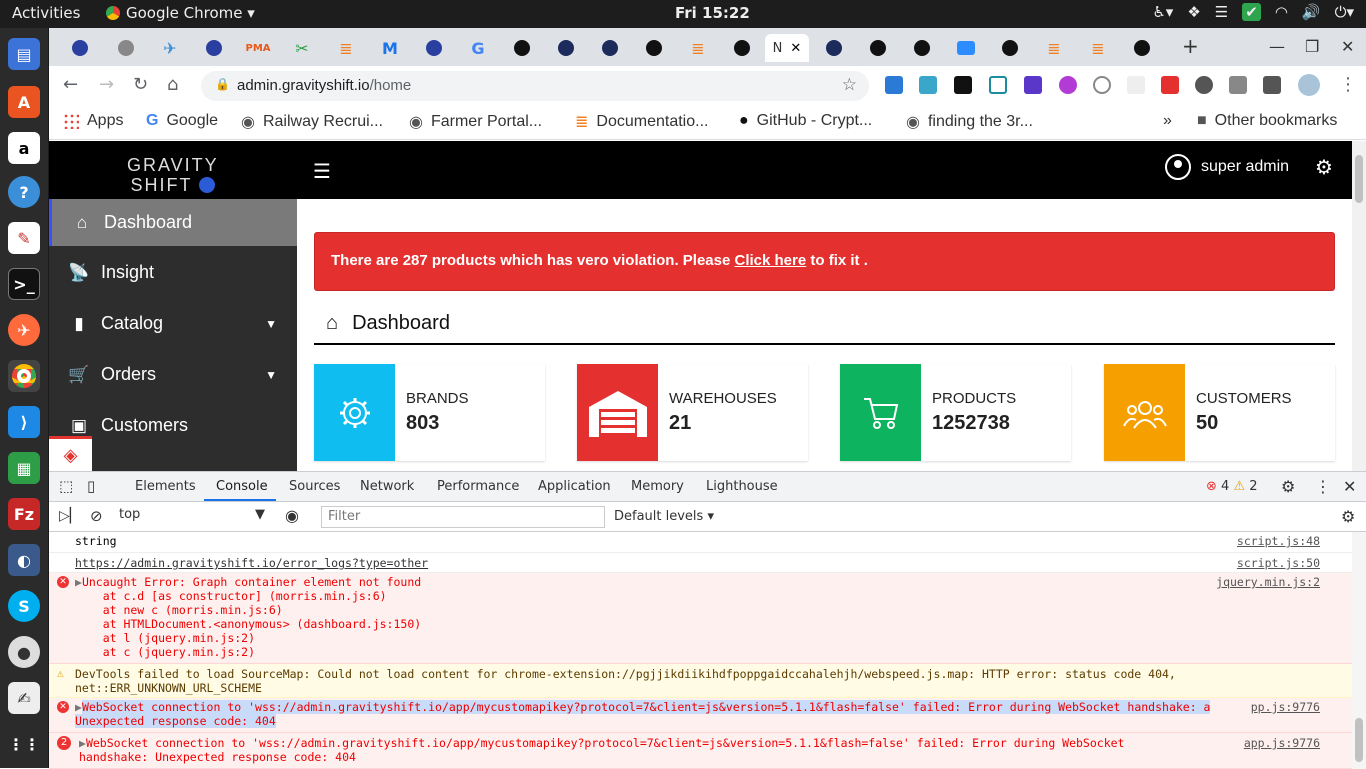 This screenshot has height=769, width=1366. What do you see at coordinates (302, 48) in the screenshot?
I see `tab: ✂` at bounding box center [302, 48].